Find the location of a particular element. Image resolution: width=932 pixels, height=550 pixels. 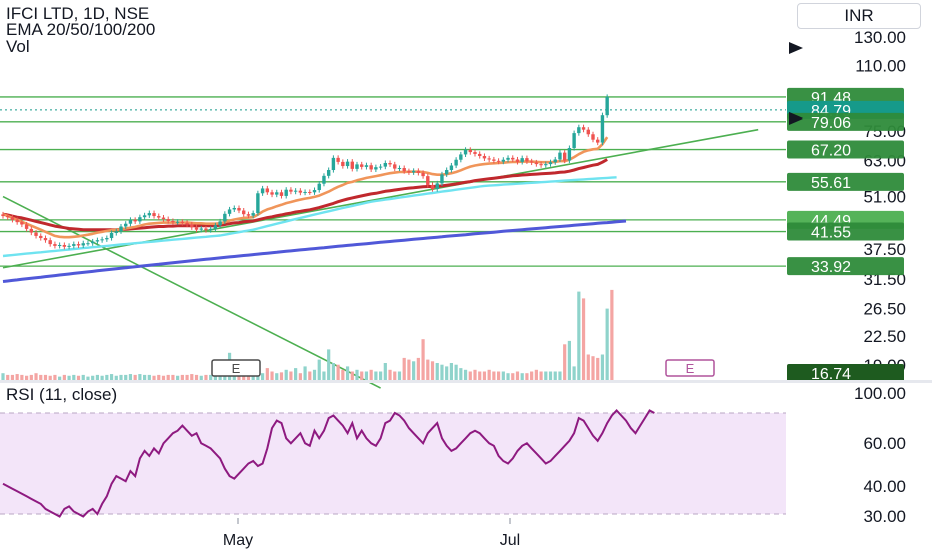

currency-button: INR is located at coordinates (859, 16).